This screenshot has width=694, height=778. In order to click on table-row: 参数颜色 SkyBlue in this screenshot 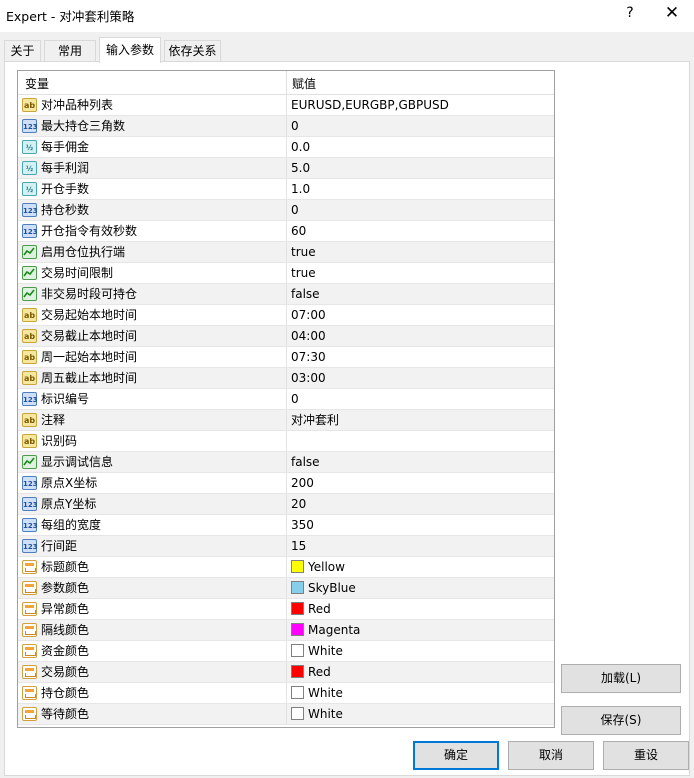, I will do `click(286, 588)`.